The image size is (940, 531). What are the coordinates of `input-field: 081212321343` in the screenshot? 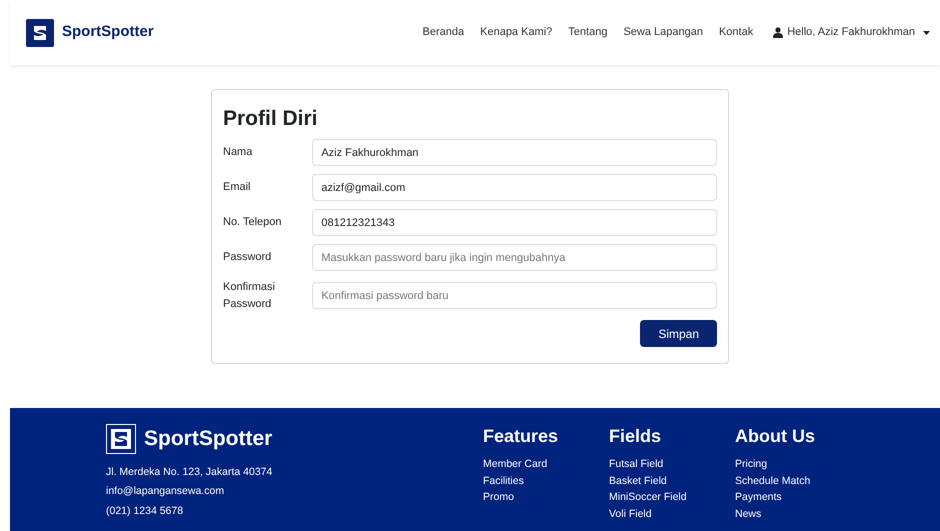 It's located at (514, 222).